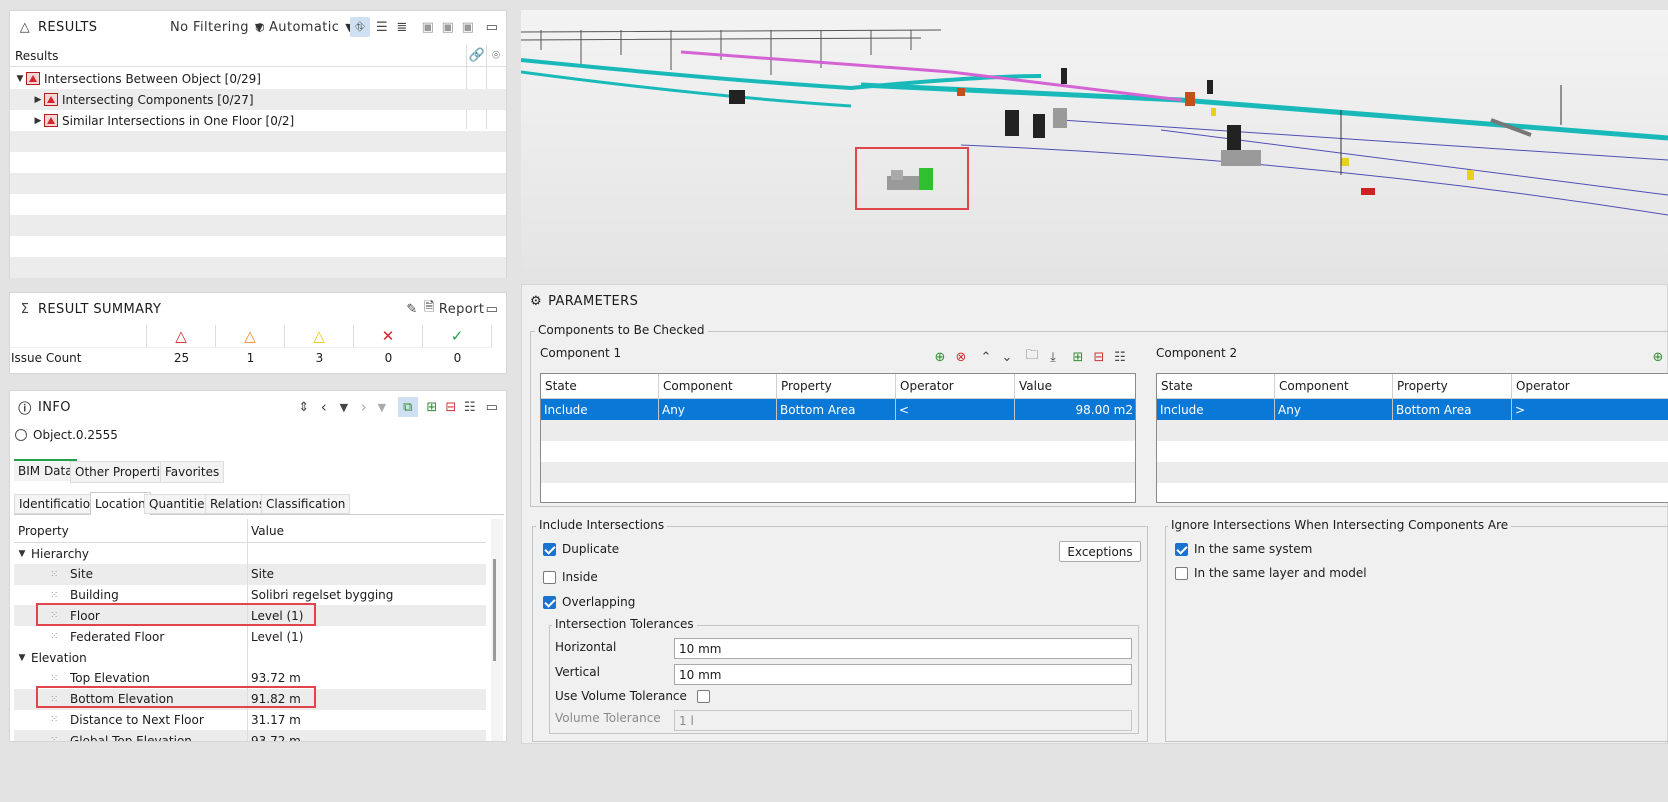 Image resolution: width=1668 pixels, height=802 pixels. What do you see at coordinates (496, 56) in the screenshot?
I see `camera-view-icon: ⌾` at bounding box center [496, 56].